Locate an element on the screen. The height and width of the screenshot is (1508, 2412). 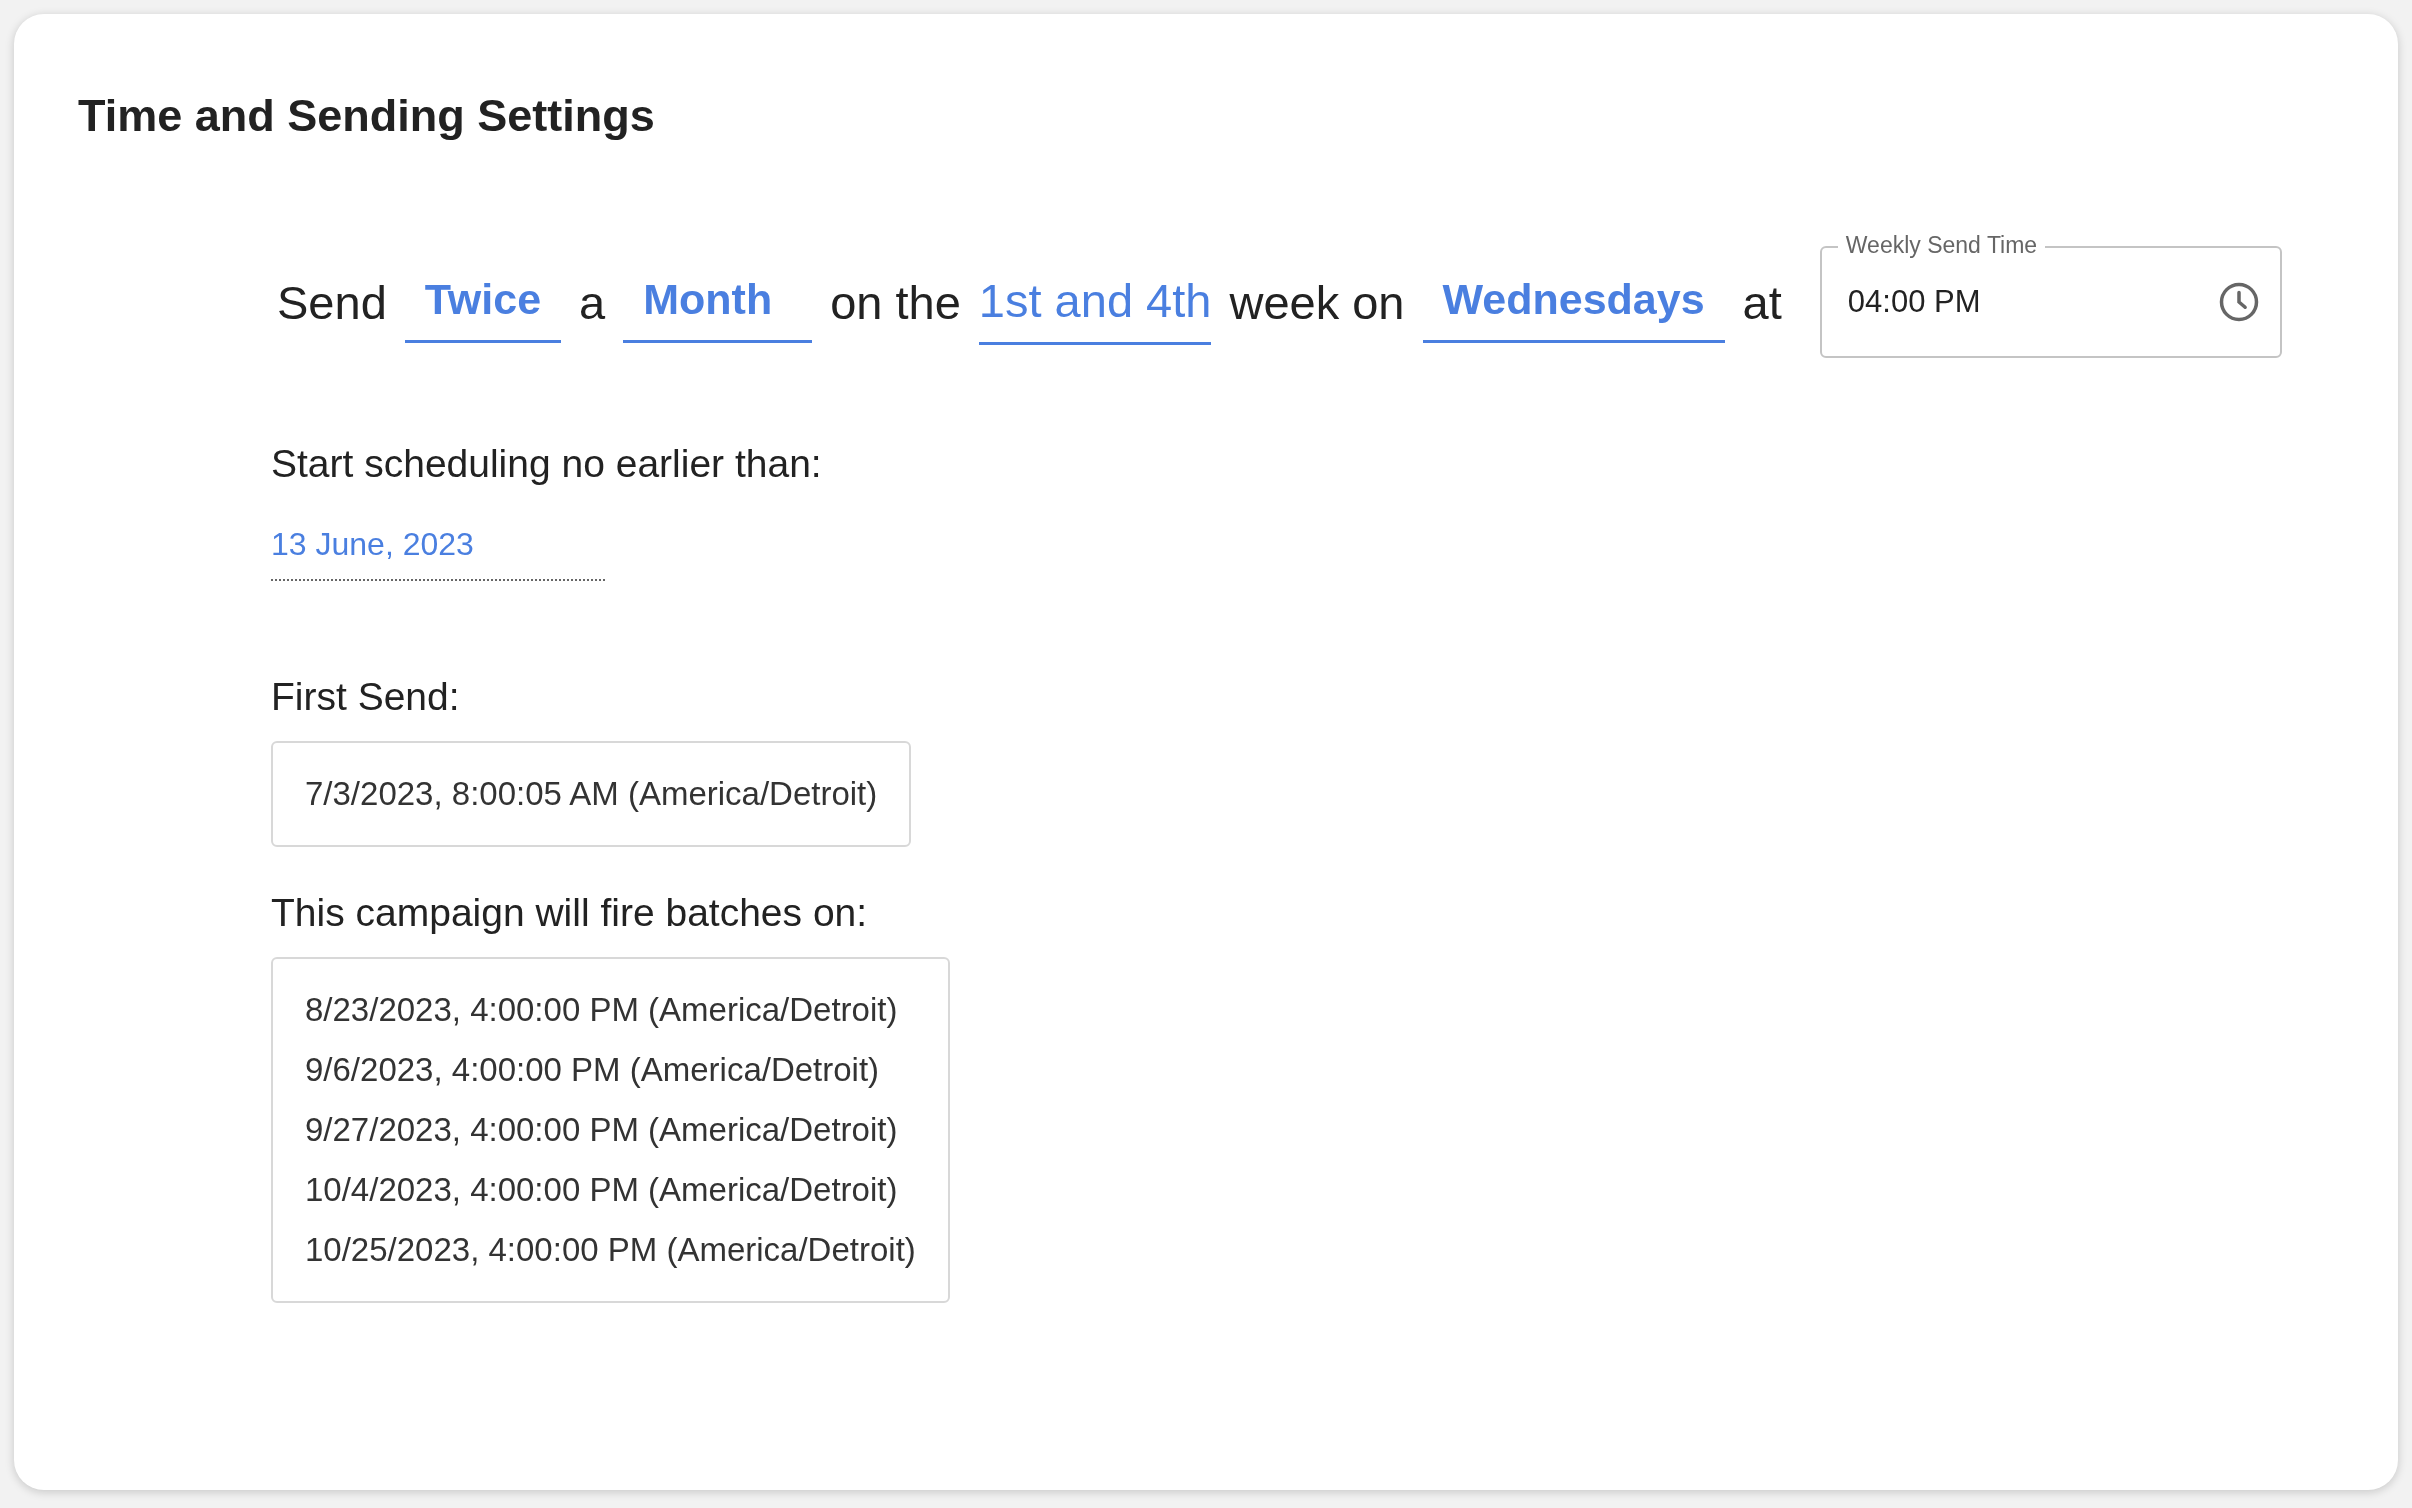
date-entry: 8/23/2023, 4:00:00 PM (America/Detroit) is located at coordinates (602, 1010).